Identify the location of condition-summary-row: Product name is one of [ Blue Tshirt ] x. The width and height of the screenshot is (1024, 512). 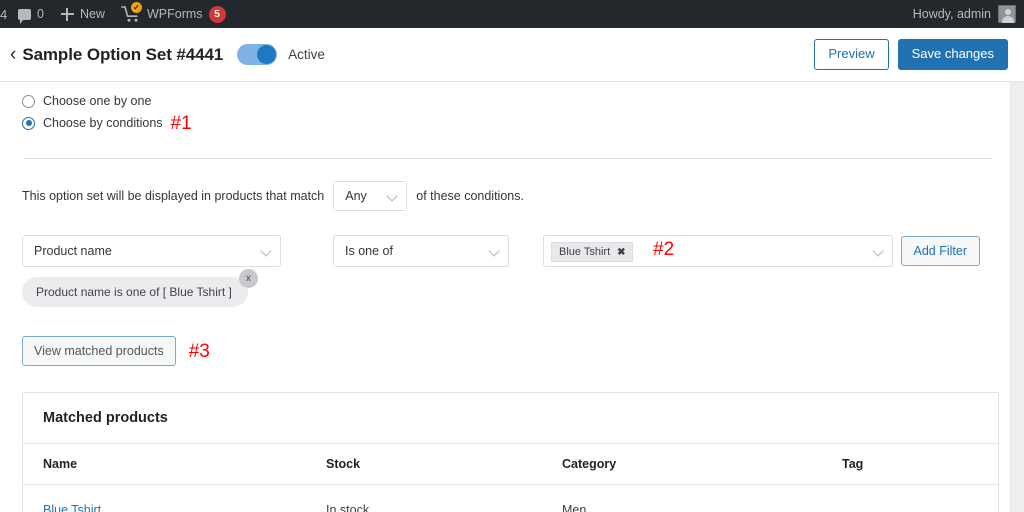
(511, 288).